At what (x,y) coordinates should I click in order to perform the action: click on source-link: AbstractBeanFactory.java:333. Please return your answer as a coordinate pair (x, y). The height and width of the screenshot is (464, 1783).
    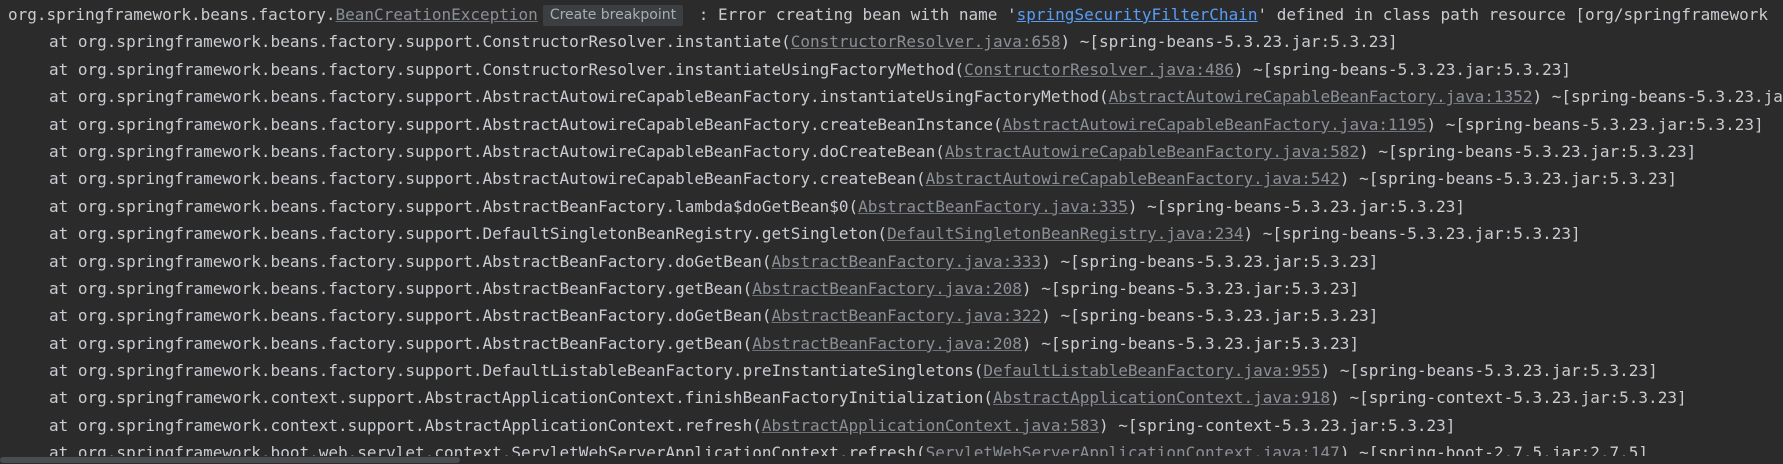
    Looking at the image, I should click on (906, 261).